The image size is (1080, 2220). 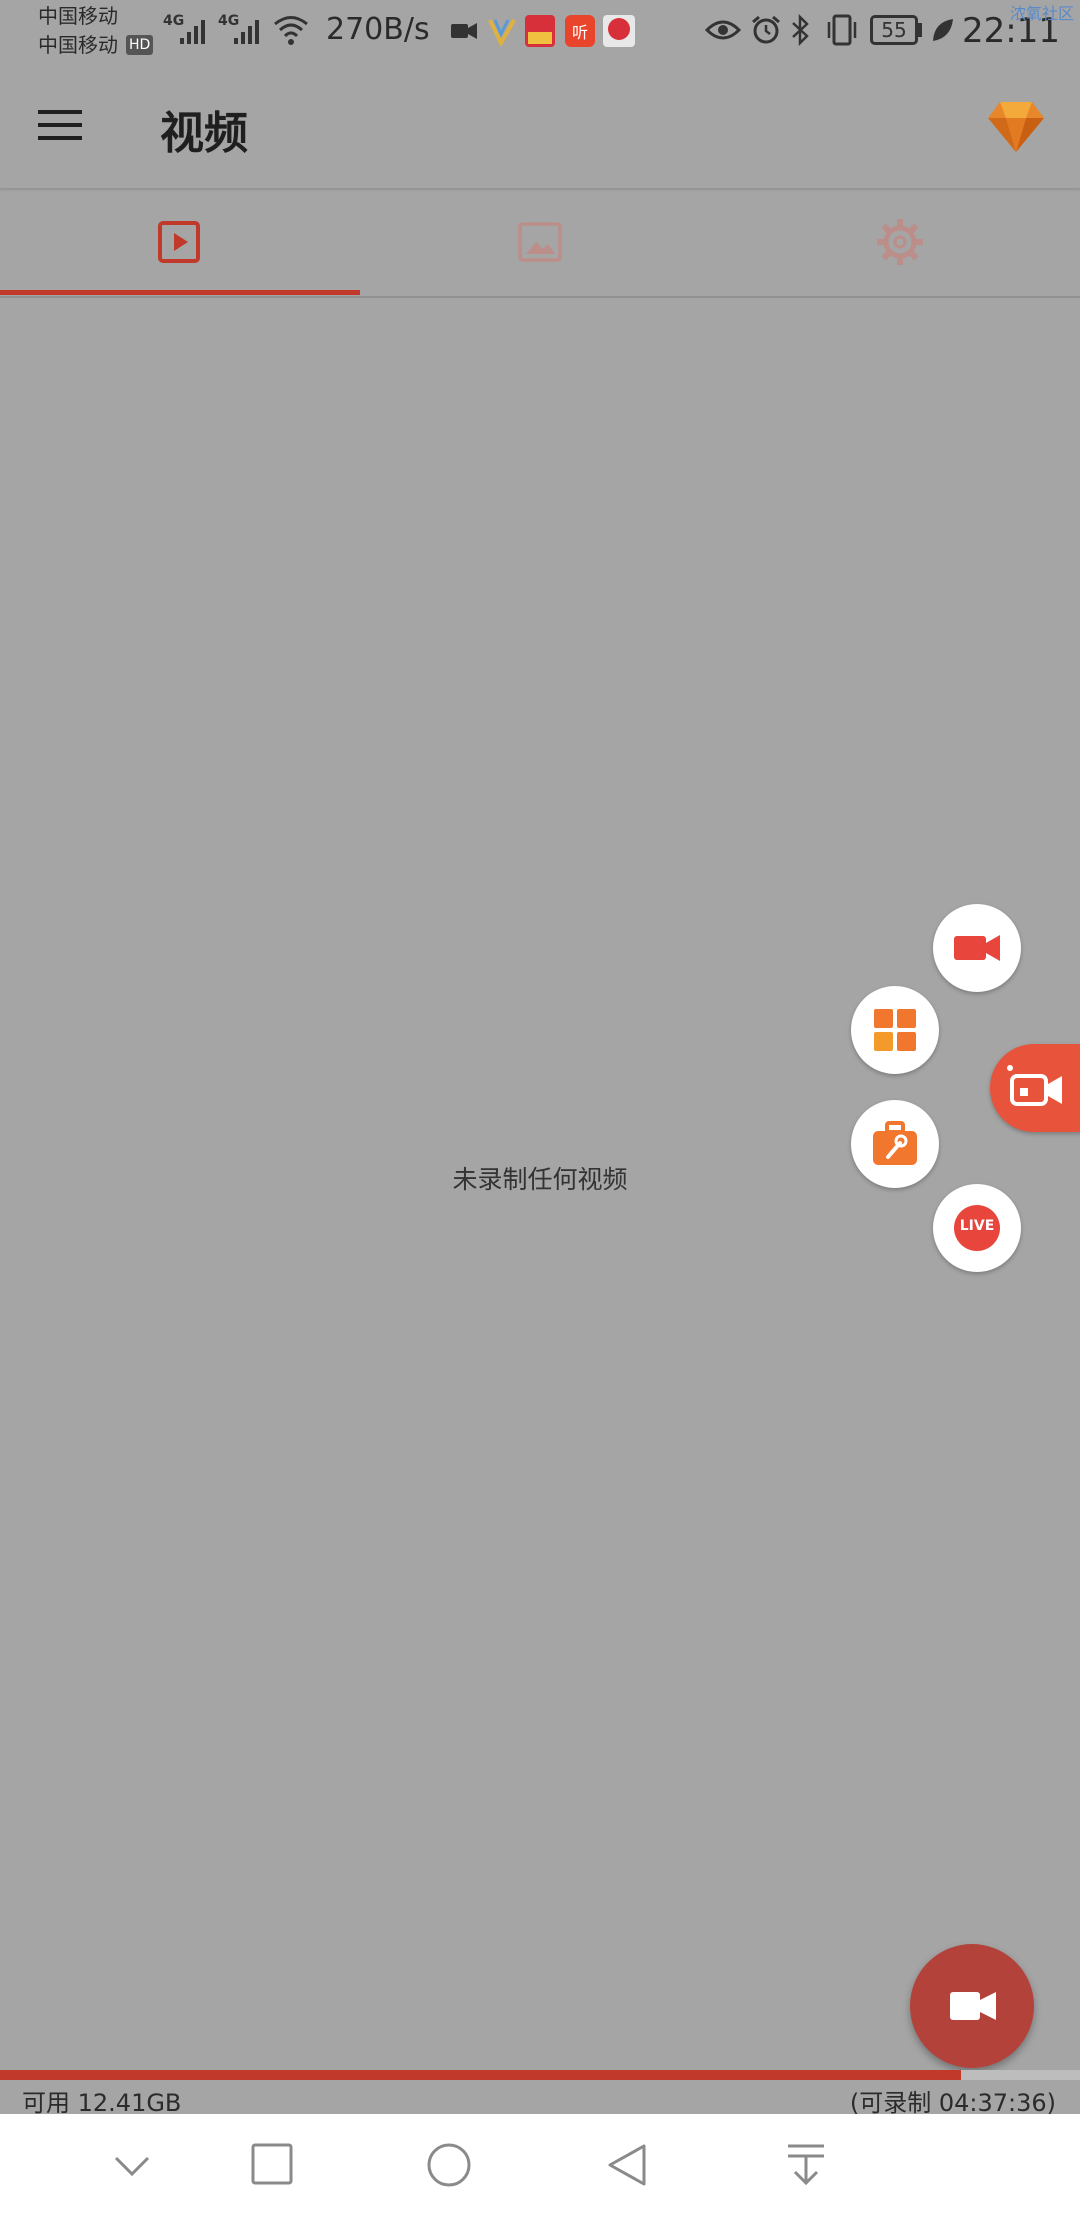 I want to click on image-icon, so click(x=540, y=242).